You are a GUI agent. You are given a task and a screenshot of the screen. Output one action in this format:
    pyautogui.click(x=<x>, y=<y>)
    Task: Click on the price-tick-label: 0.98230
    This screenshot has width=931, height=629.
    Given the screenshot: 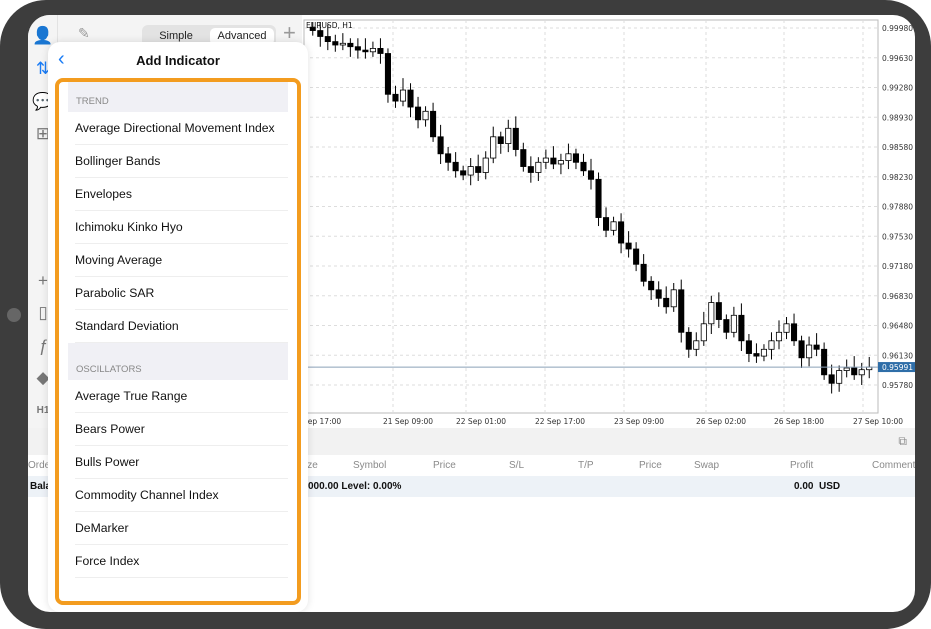 What is the action you would take?
    pyautogui.click(x=897, y=177)
    